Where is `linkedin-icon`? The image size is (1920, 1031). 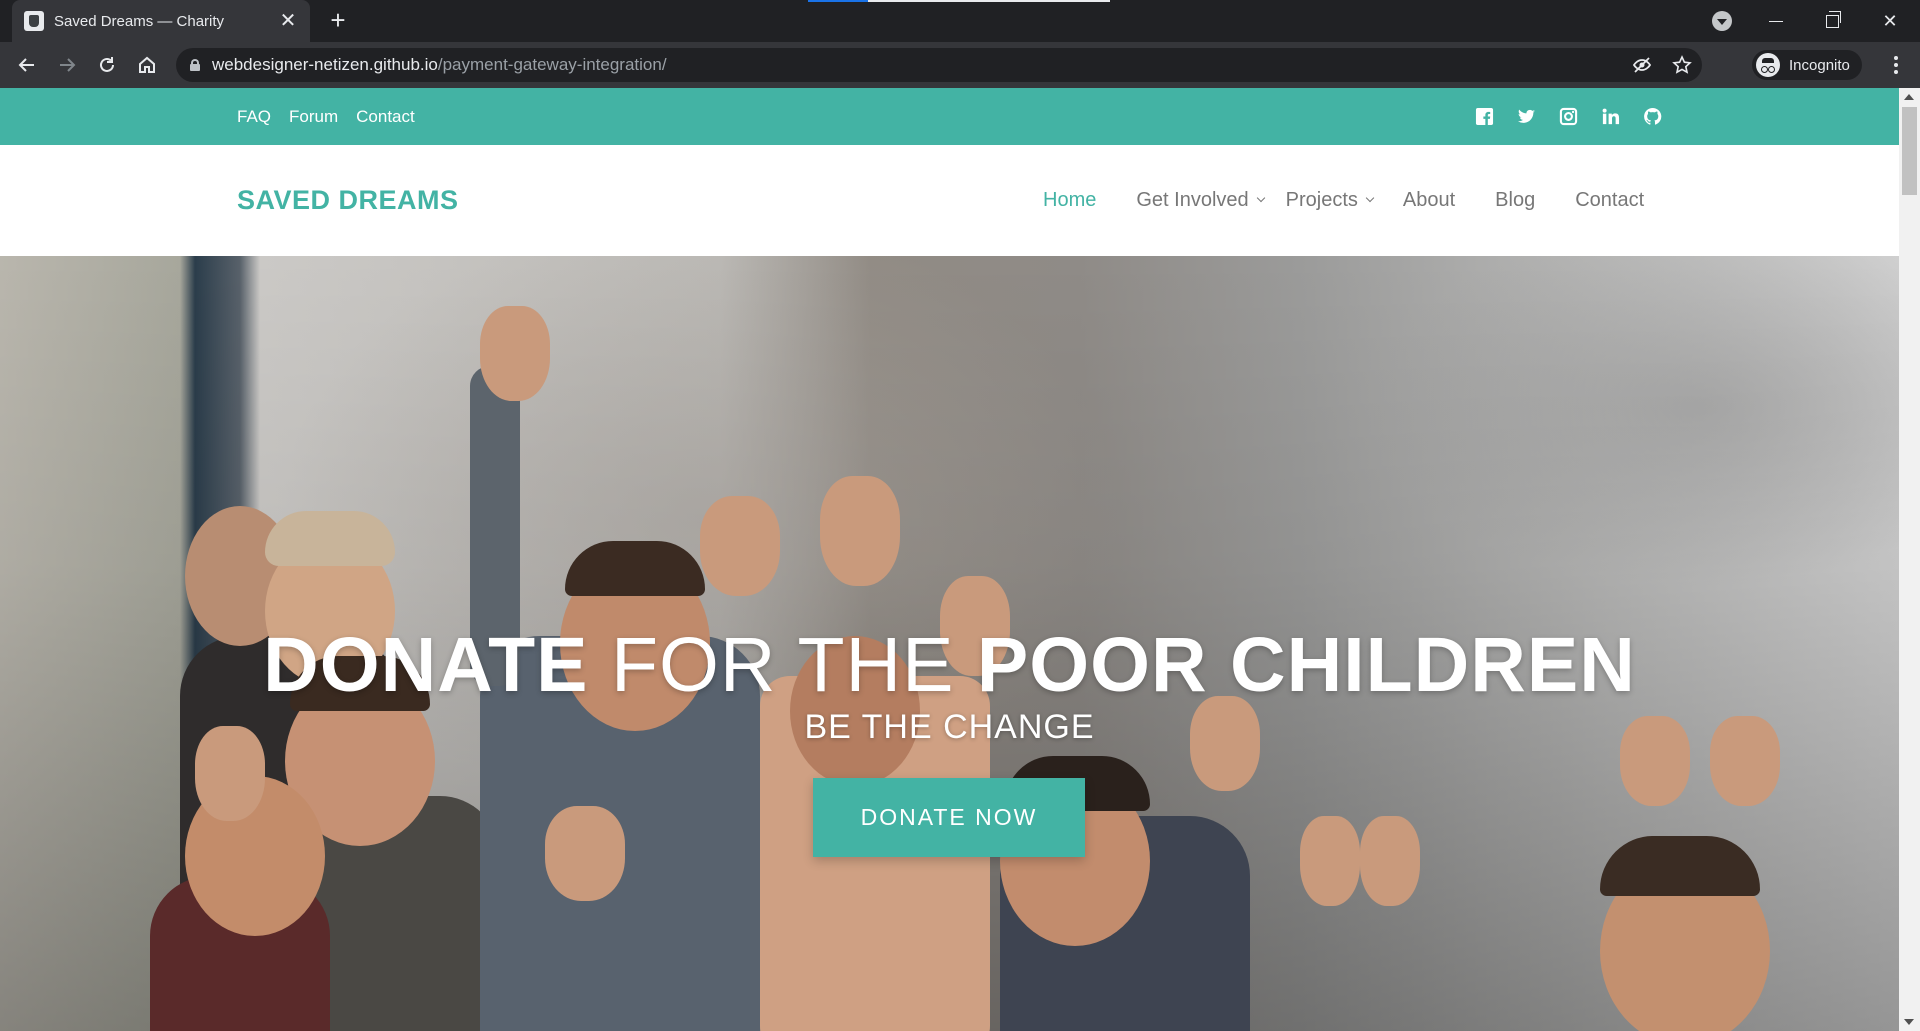 linkedin-icon is located at coordinates (1610, 117).